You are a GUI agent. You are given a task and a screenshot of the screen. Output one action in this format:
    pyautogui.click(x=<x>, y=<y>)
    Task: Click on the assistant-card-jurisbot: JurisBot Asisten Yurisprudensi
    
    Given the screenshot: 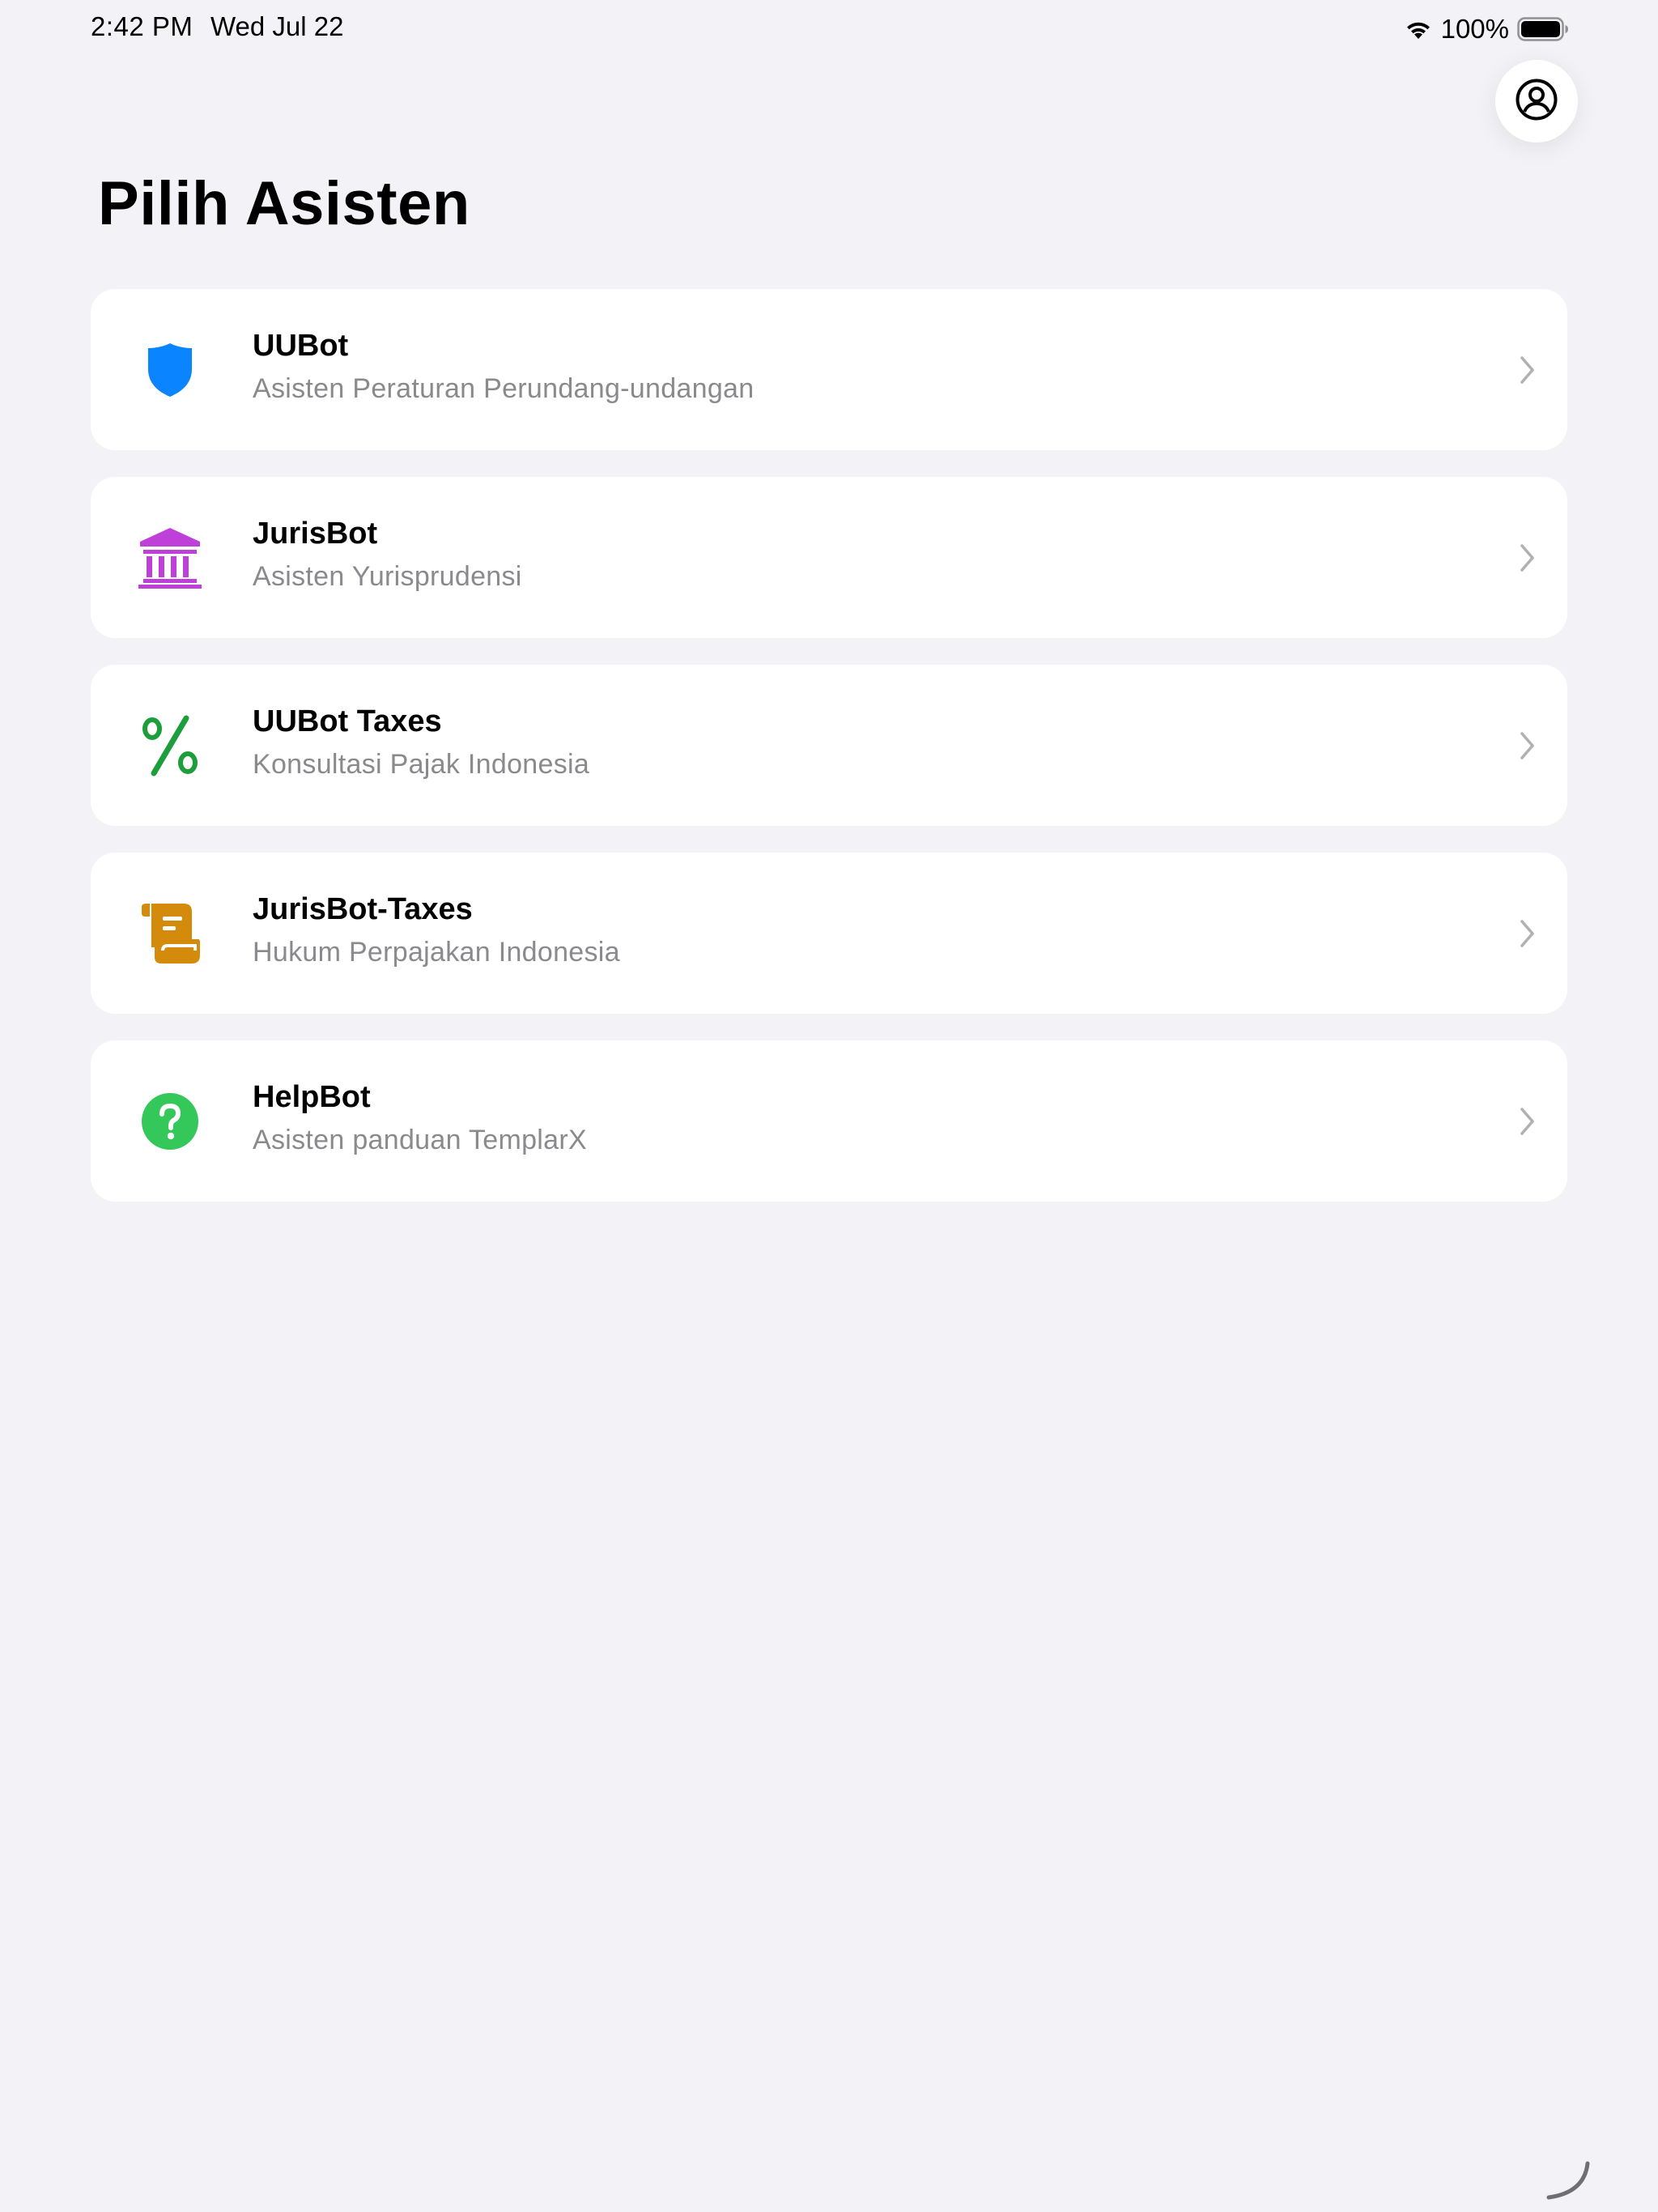 What is the action you would take?
    pyautogui.click(x=829, y=557)
    